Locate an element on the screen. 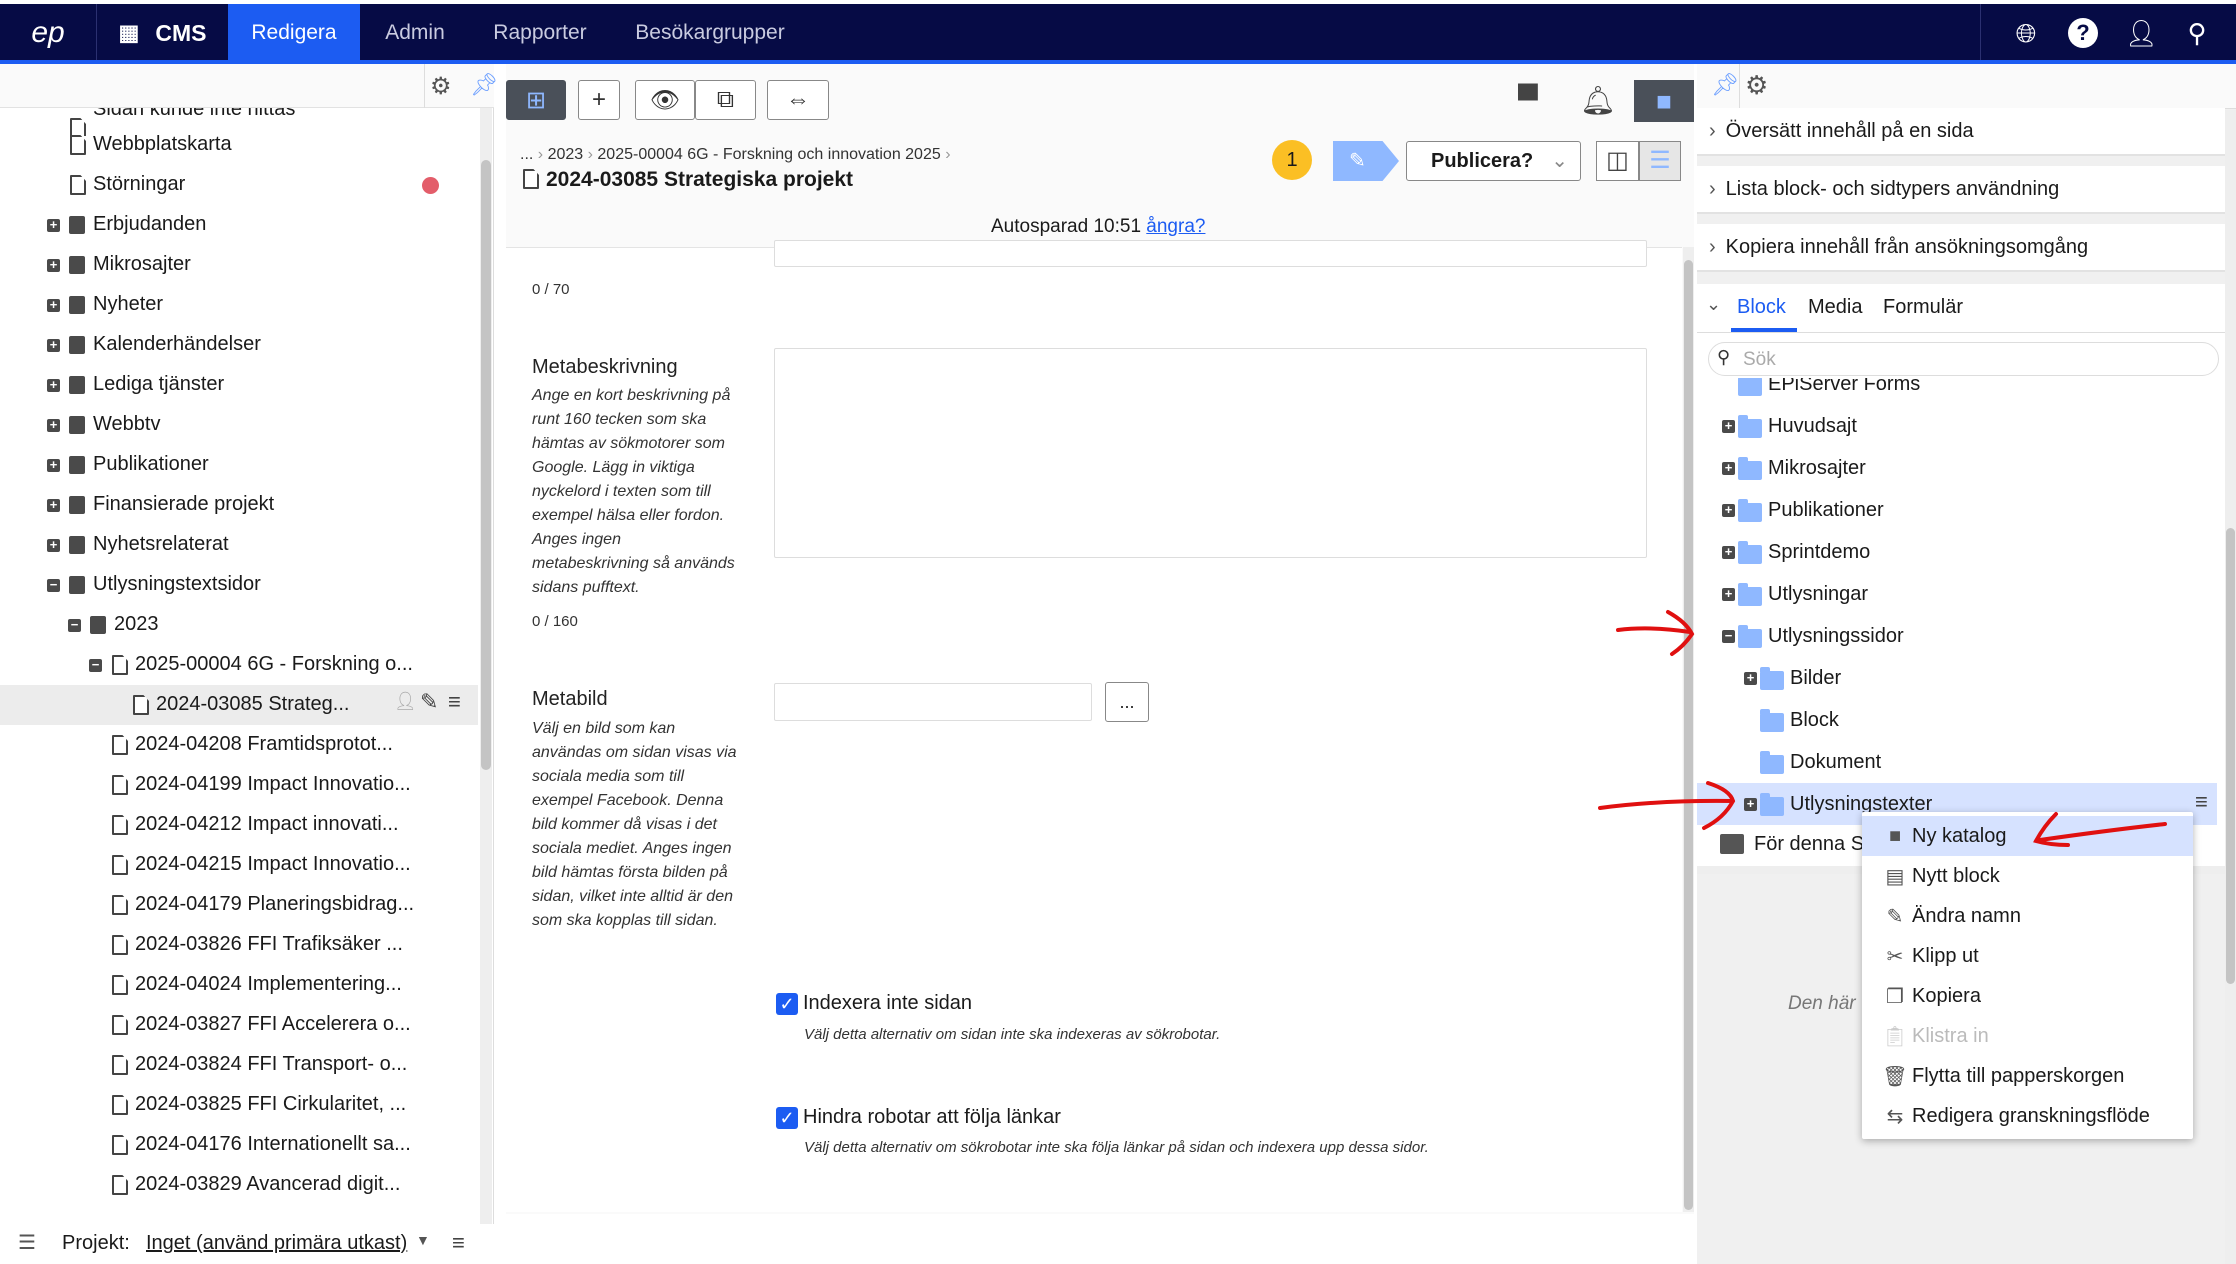  red-annotation-arrows is located at coordinates (1882, 728).